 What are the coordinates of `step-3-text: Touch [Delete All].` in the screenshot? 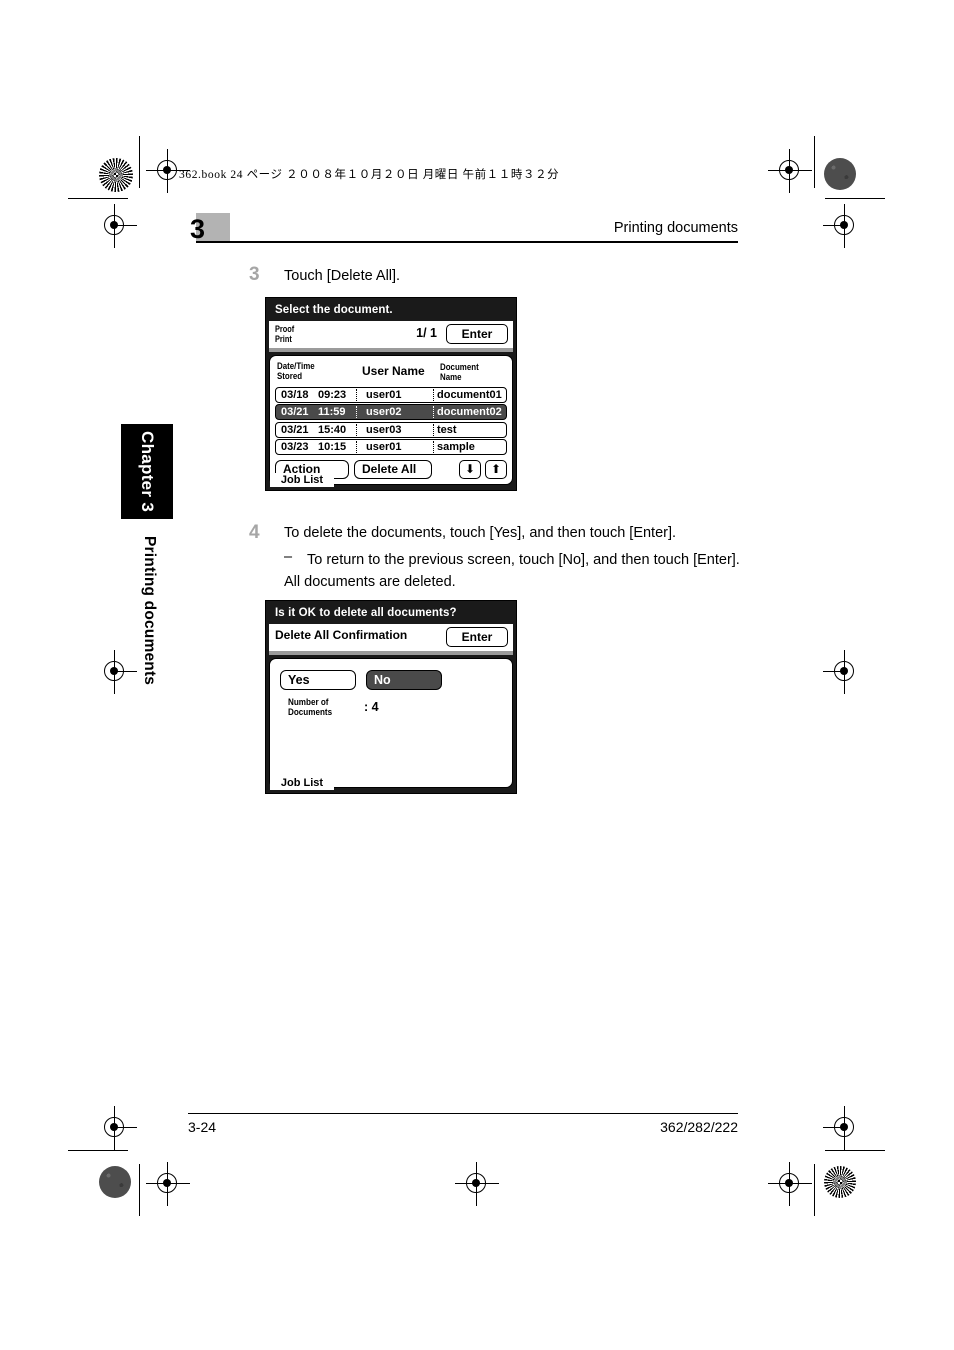 It's located at (342, 276).